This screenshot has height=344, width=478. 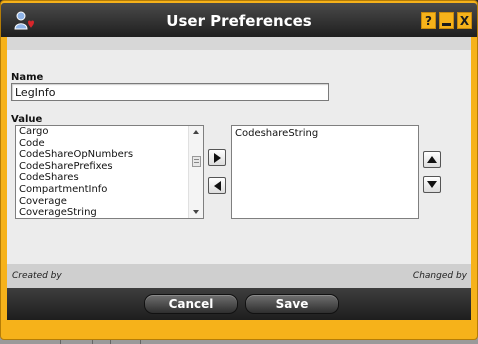 I want to click on arrow-right-icon, so click(x=217, y=157).